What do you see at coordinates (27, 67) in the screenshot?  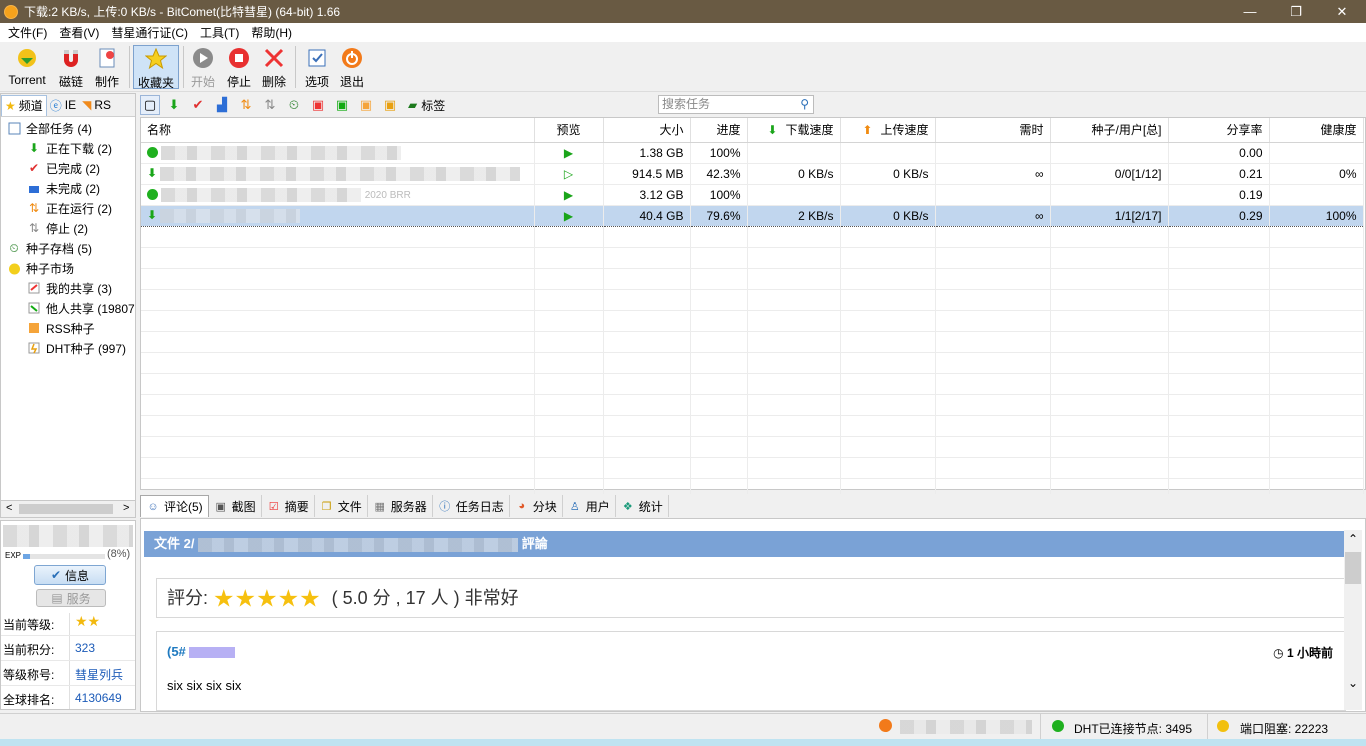 I see `torrent-button: Torrent` at bounding box center [27, 67].